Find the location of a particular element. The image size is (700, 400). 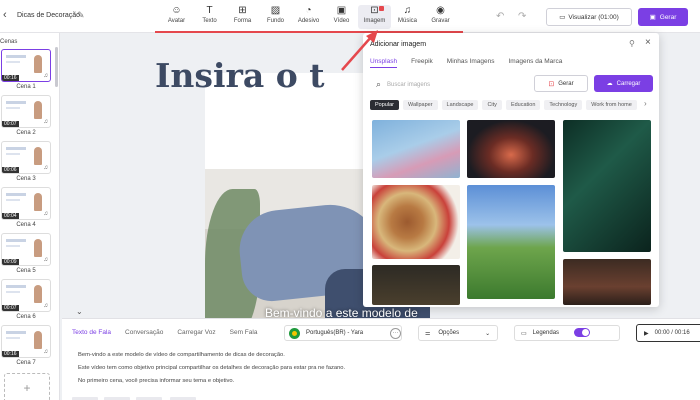

tab-upload-voice: Carregar Voz is located at coordinates (196, 332).